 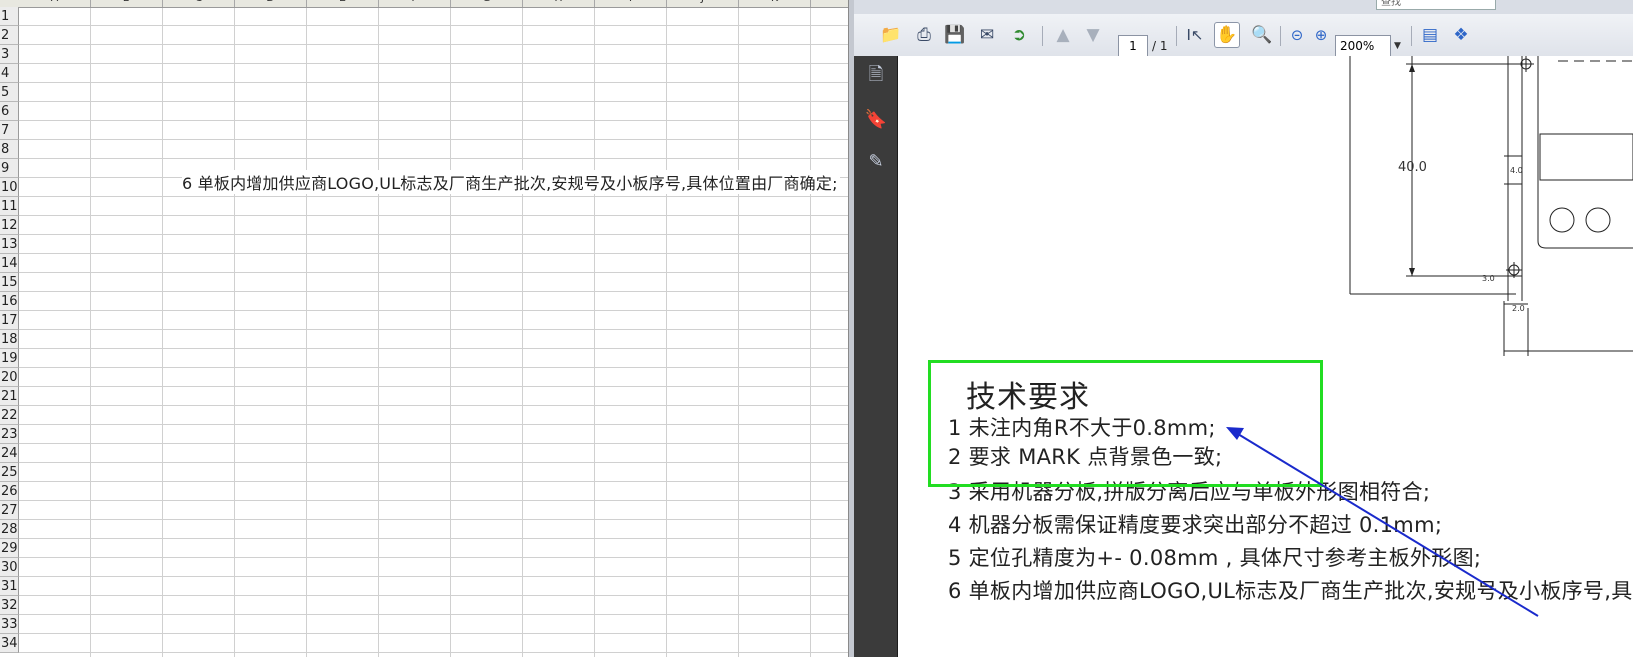 What do you see at coordinates (9, 624) in the screenshot?
I see `row-header: 33` at bounding box center [9, 624].